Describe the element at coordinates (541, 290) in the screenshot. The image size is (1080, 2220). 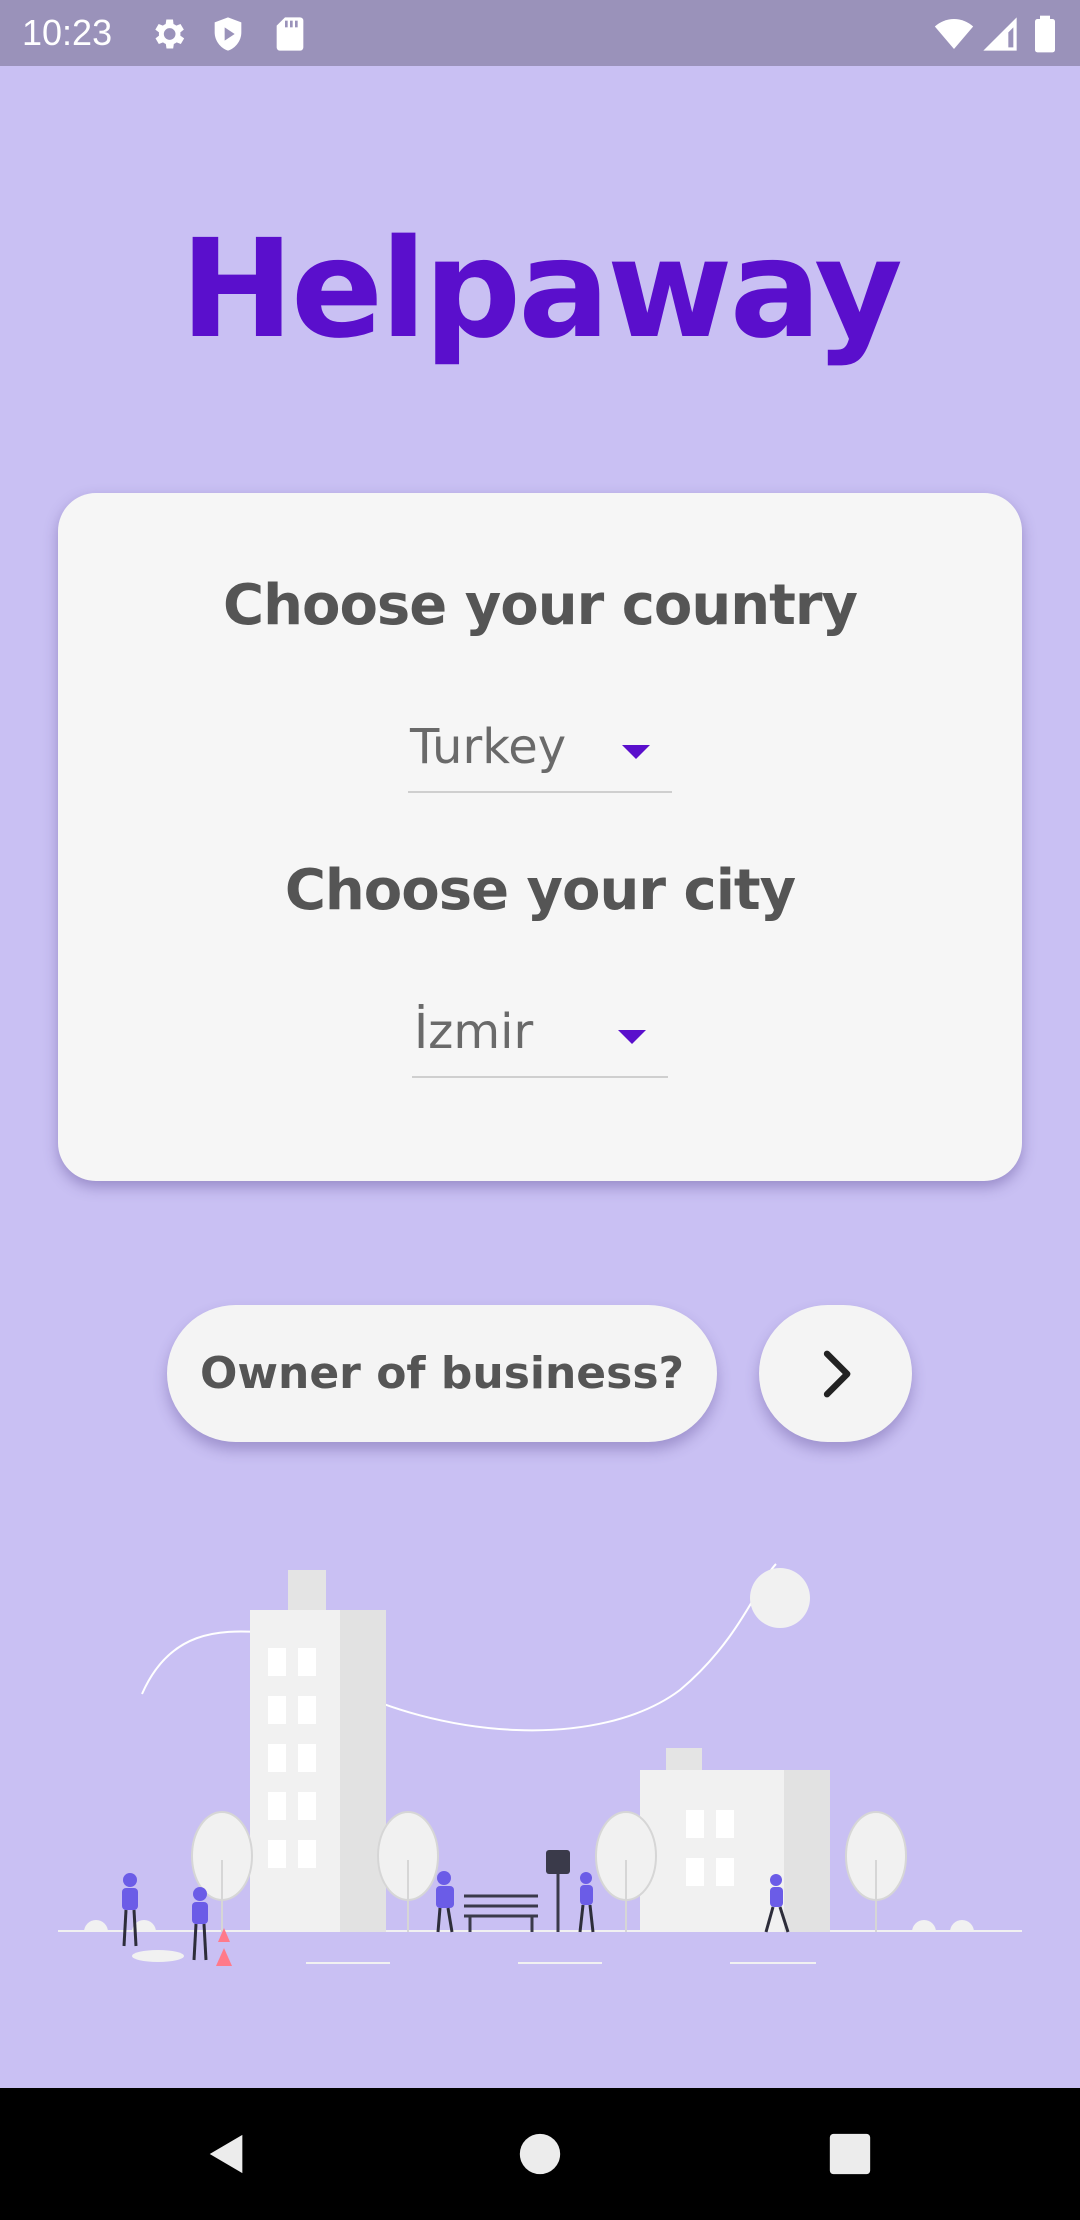
I see `app-title: Helpaway` at that location.